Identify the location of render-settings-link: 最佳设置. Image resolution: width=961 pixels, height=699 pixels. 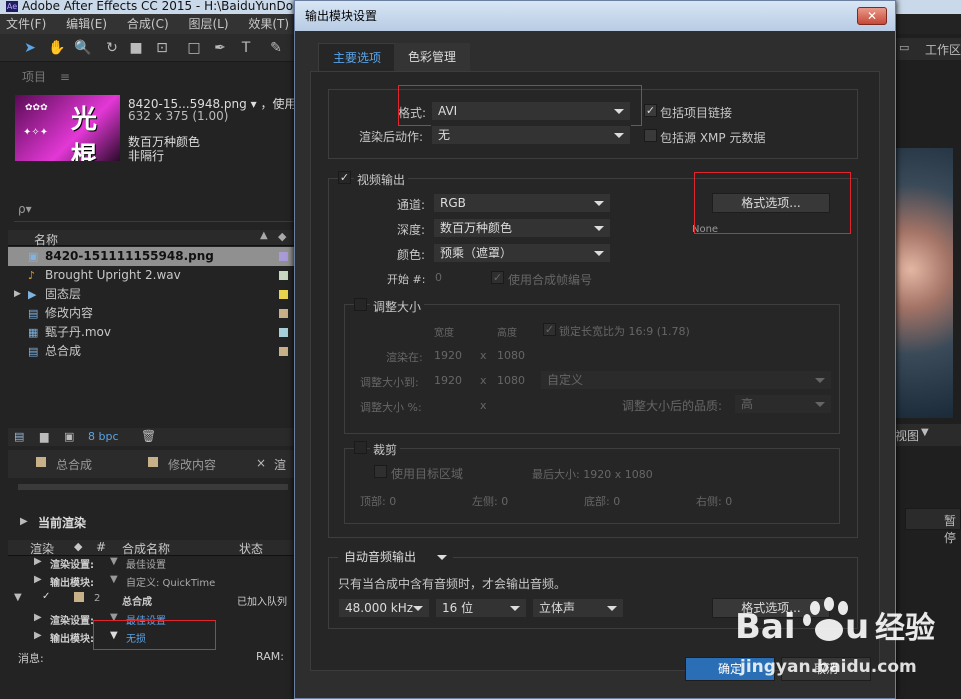
(146, 619).